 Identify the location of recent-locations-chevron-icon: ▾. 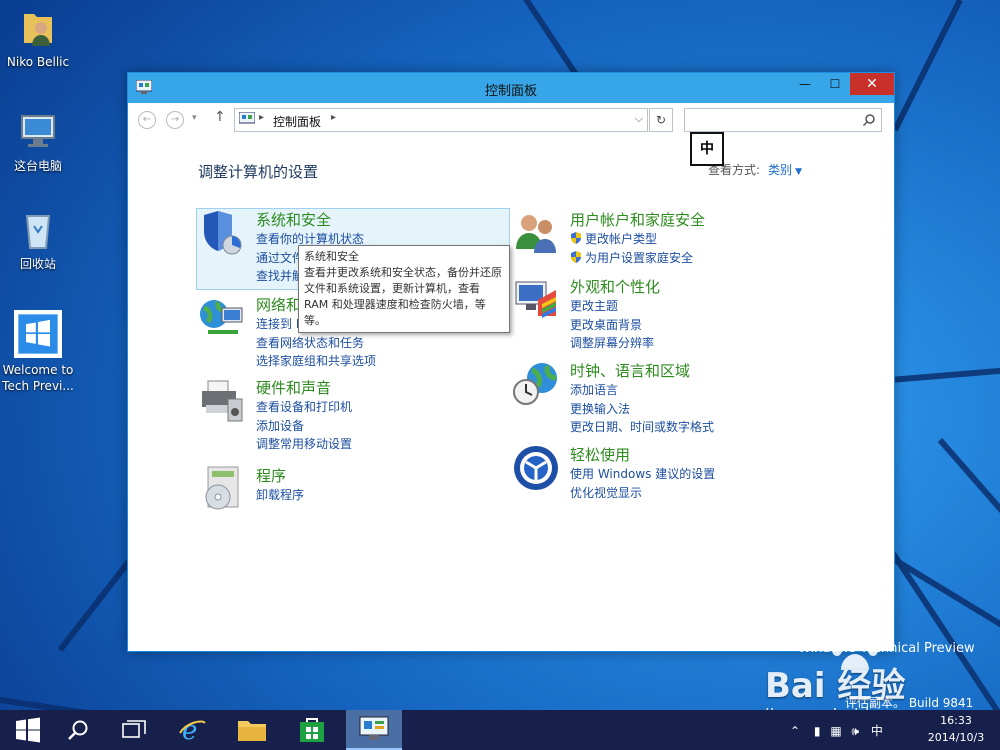
(194, 118).